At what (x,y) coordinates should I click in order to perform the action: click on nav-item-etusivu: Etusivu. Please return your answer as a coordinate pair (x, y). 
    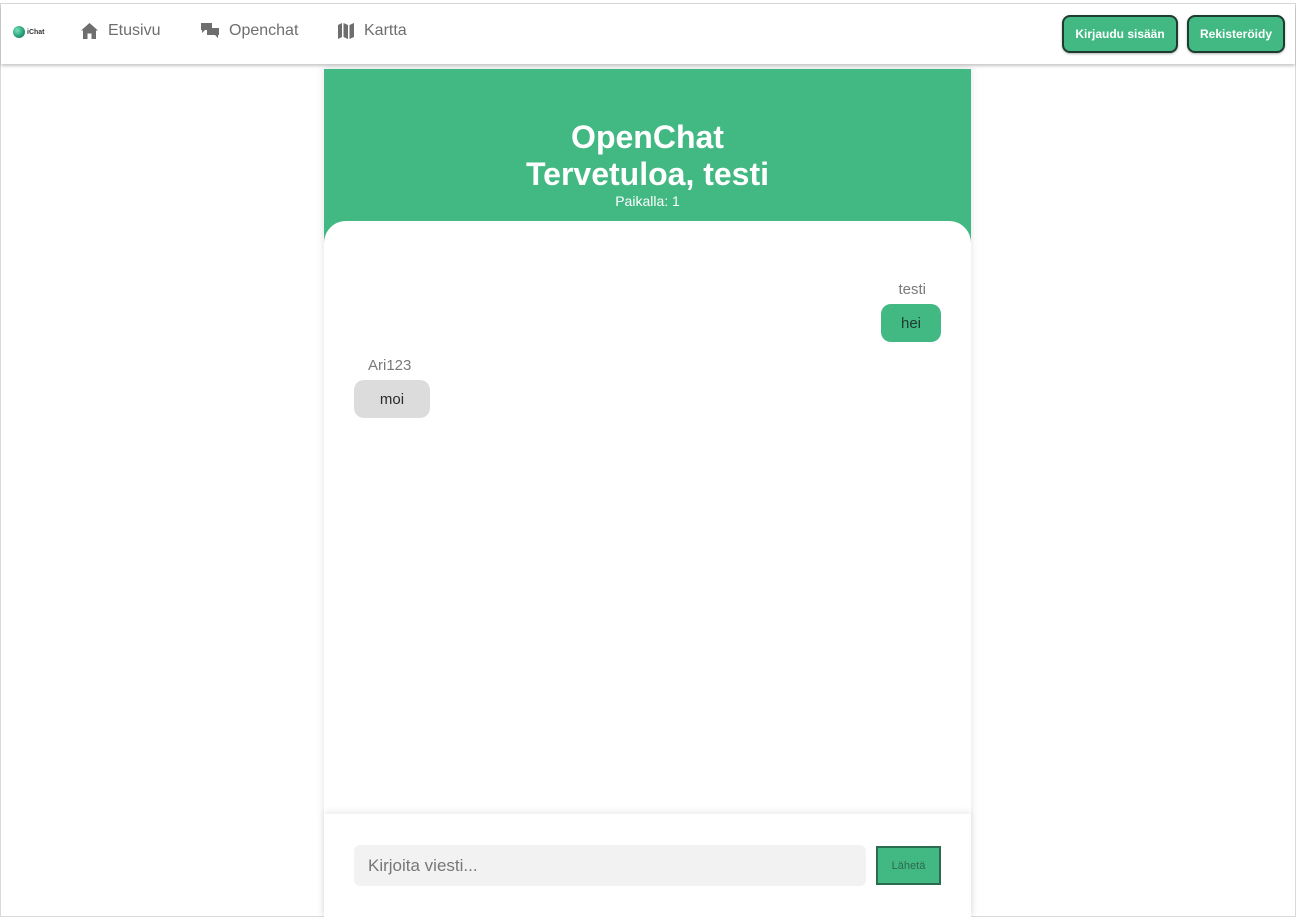
    Looking at the image, I should click on (120, 31).